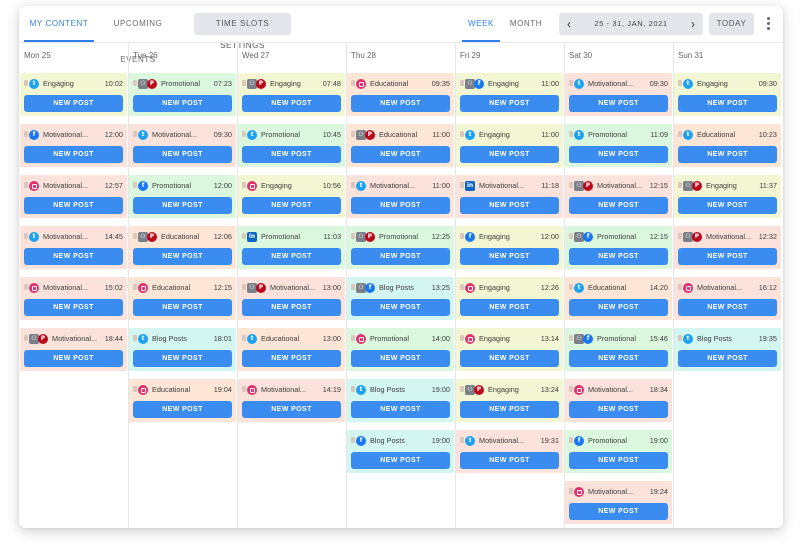 The width and height of the screenshot is (801, 559). What do you see at coordinates (182, 349) in the screenshot?
I see `time-slot: t Blog Posts 18:01 NEW POST` at bounding box center [182, 349].